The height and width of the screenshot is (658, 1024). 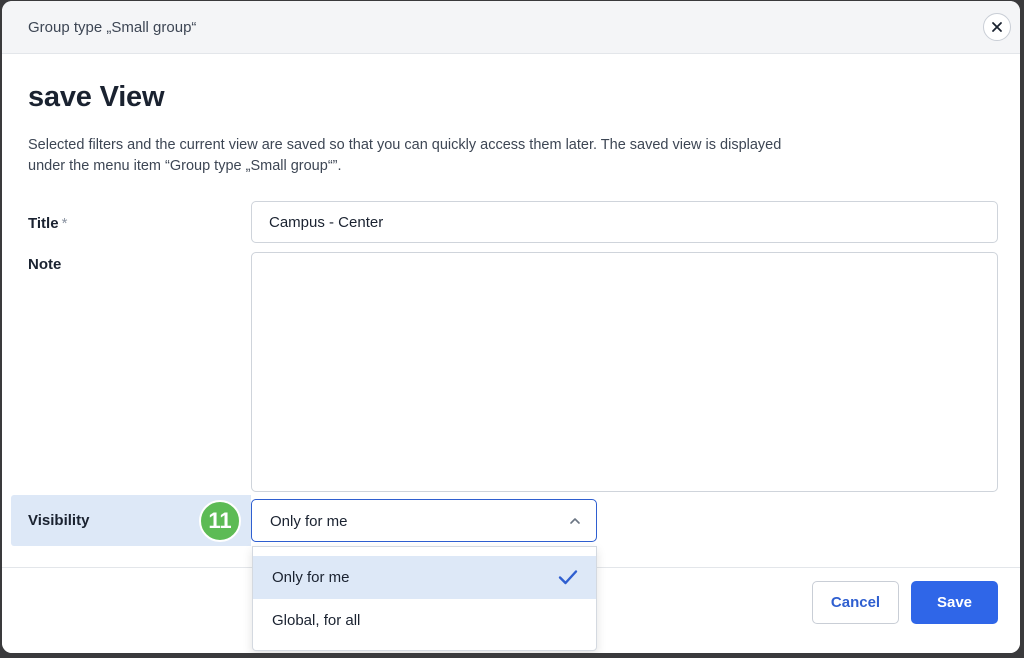 I want to click on title-input, so click(x=624, y=222).